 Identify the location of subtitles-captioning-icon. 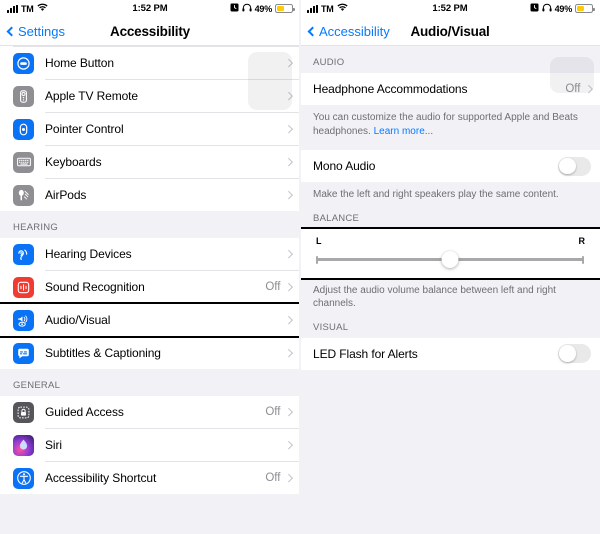
(23, 353).